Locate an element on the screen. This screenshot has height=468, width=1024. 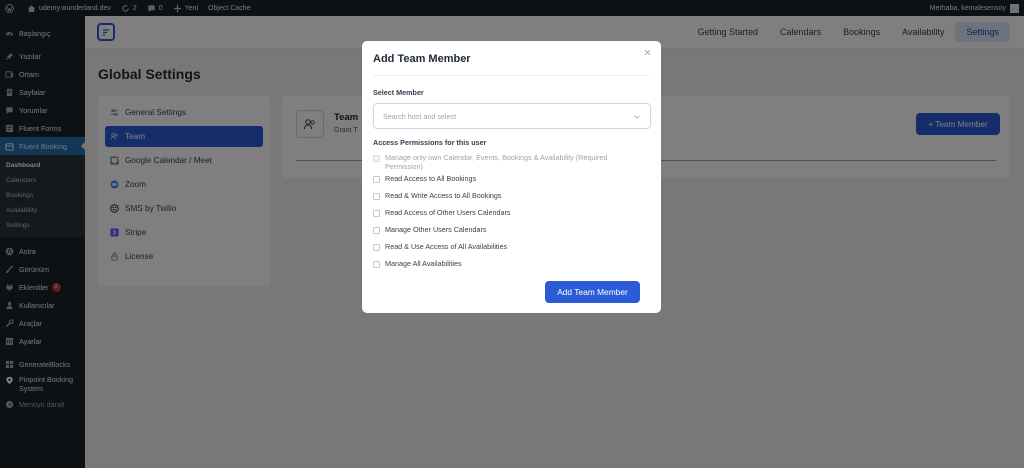
close-icon is located at coordinates (647, 52).